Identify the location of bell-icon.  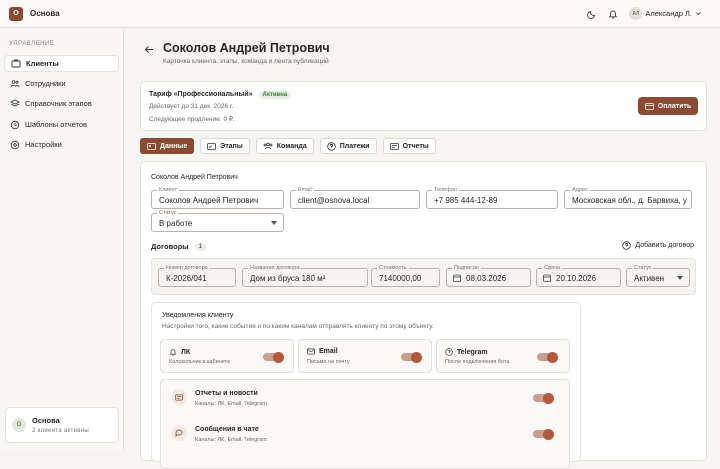
(173, 352).